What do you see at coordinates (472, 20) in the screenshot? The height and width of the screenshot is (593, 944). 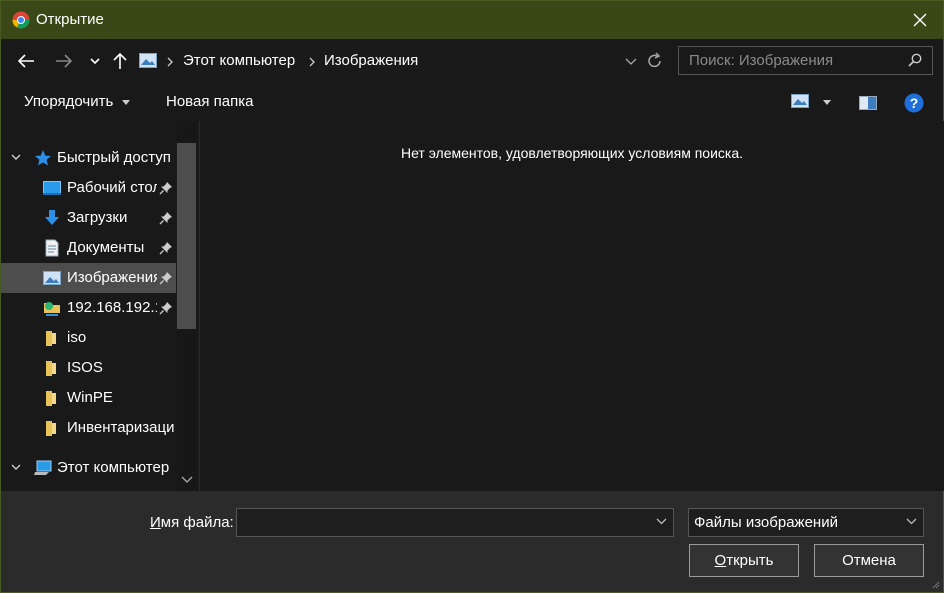 I see `title-bar: Открытие` at bounding box center [472, 20].